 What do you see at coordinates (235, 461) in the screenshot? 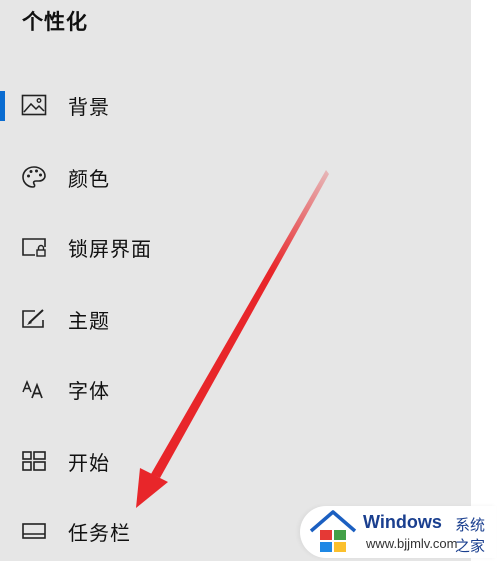
I see `sidebar-item-start: 开始` at bounding box center [235, 461].